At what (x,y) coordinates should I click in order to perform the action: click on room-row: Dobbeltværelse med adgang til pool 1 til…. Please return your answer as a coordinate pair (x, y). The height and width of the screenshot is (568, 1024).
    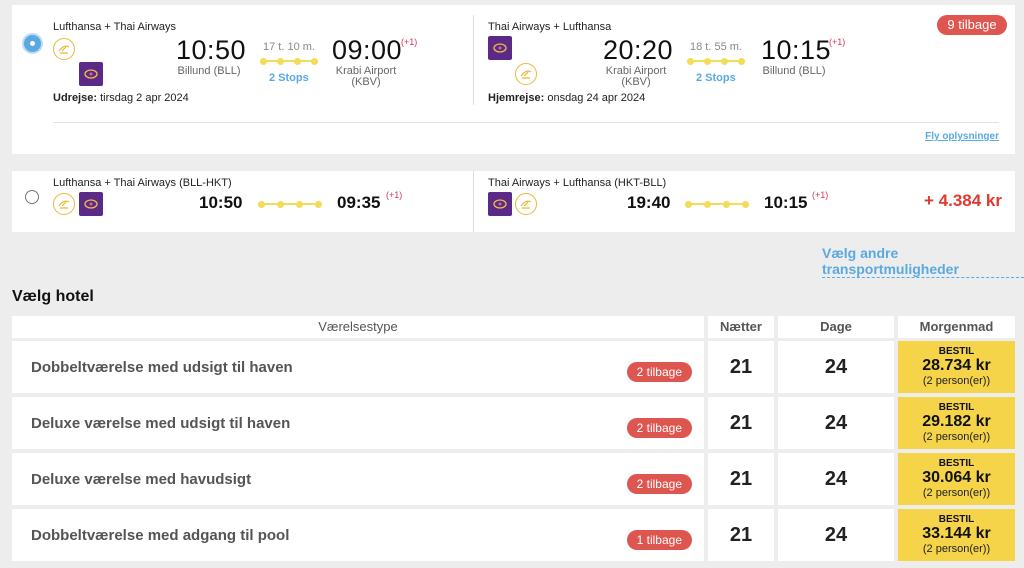
    Looking at the image, I should click on (358, 535).